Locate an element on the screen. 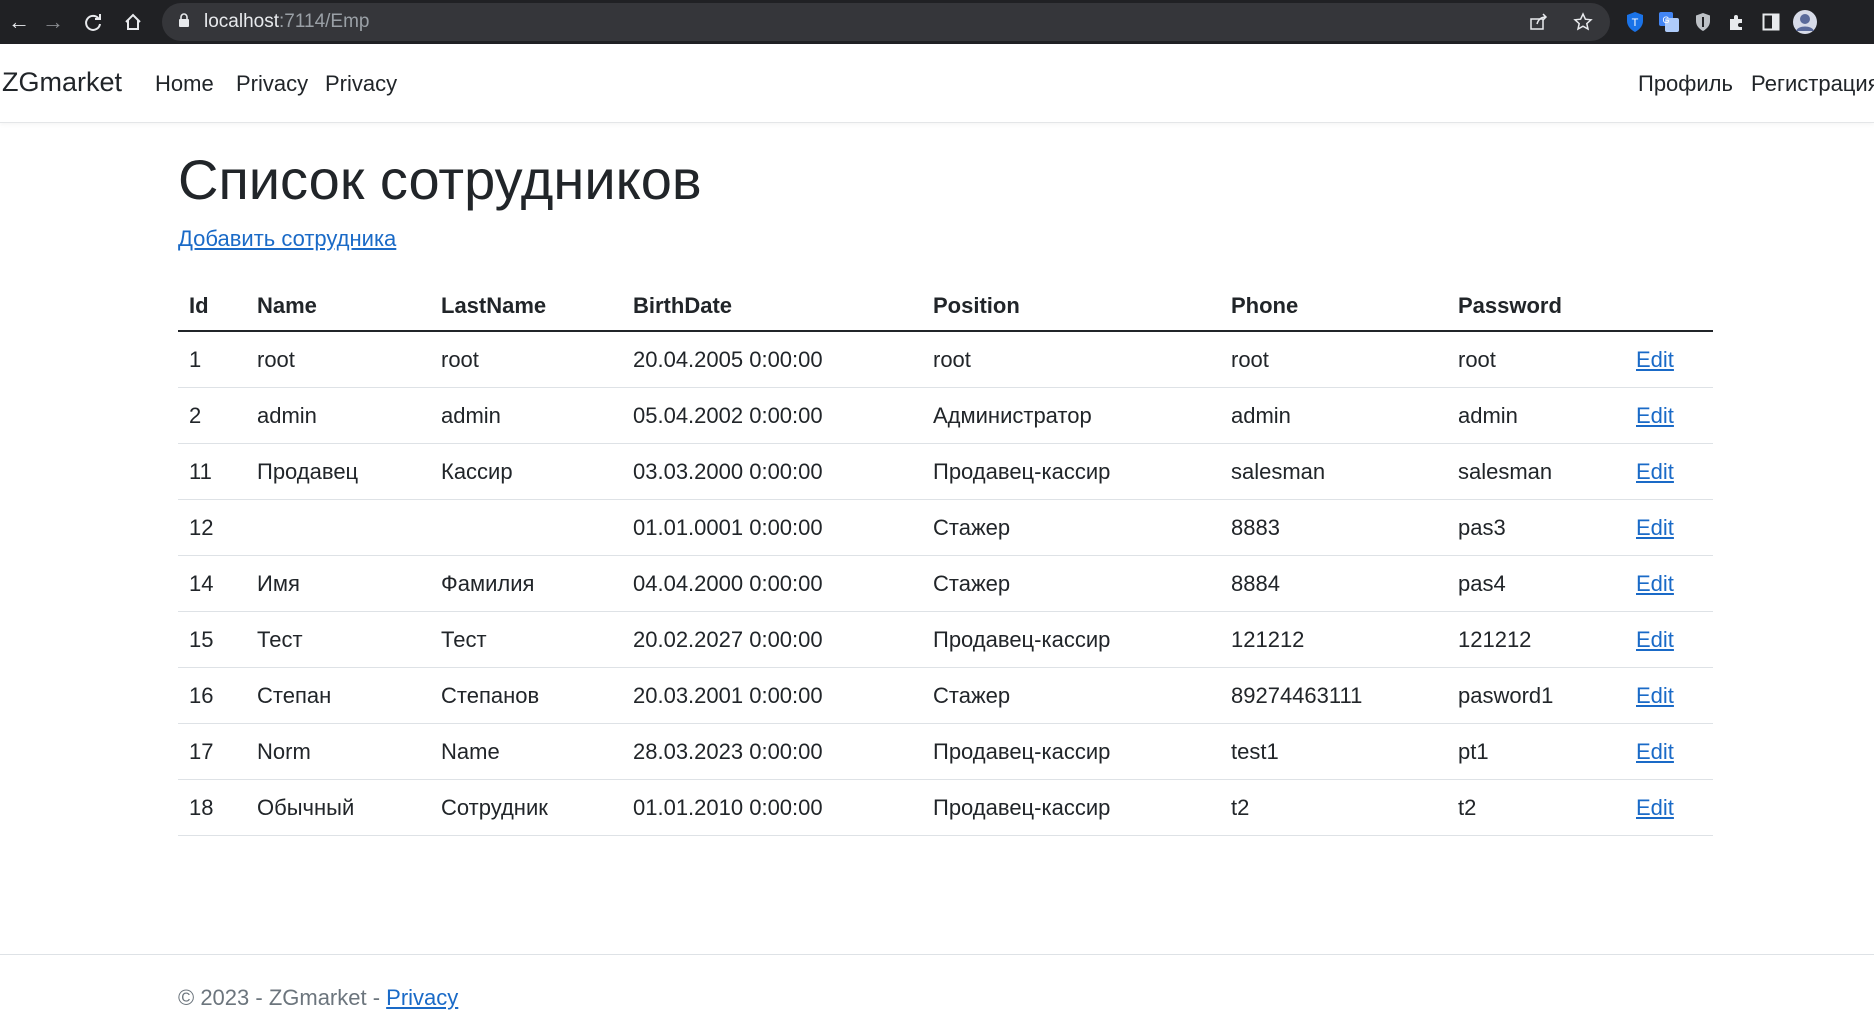  cell-password: root is located at coordinates (1536, 359).